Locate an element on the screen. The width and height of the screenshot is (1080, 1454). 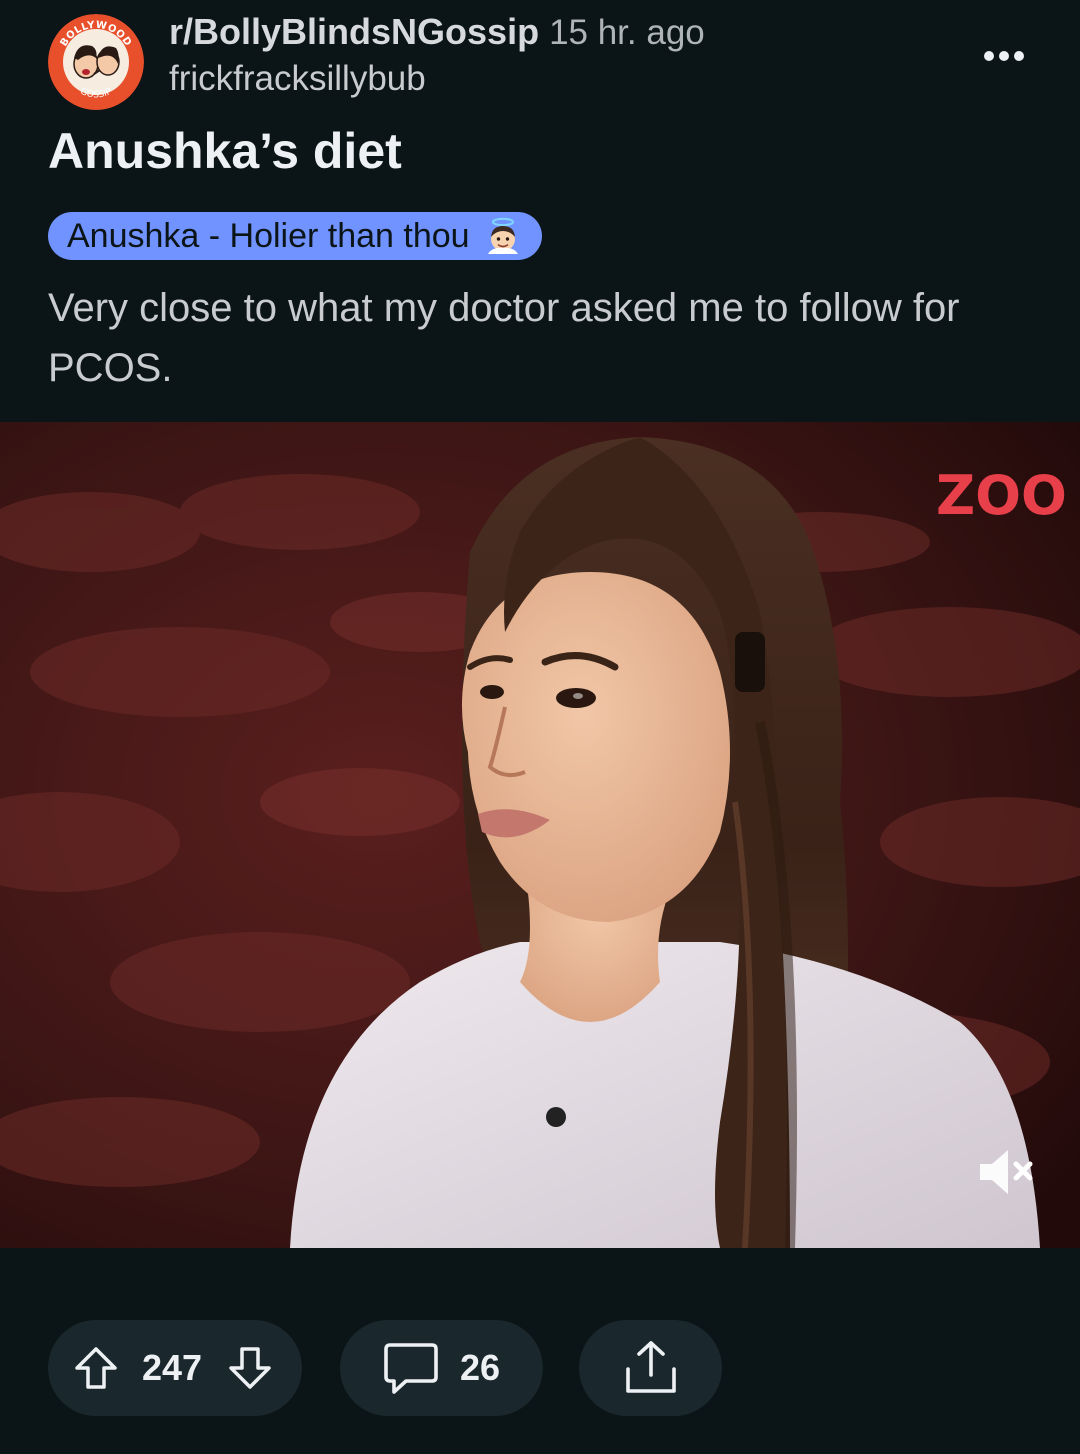
subreddit-avatar: BOLLYWOOD GOSSIP is located at coordinates (96, 62).